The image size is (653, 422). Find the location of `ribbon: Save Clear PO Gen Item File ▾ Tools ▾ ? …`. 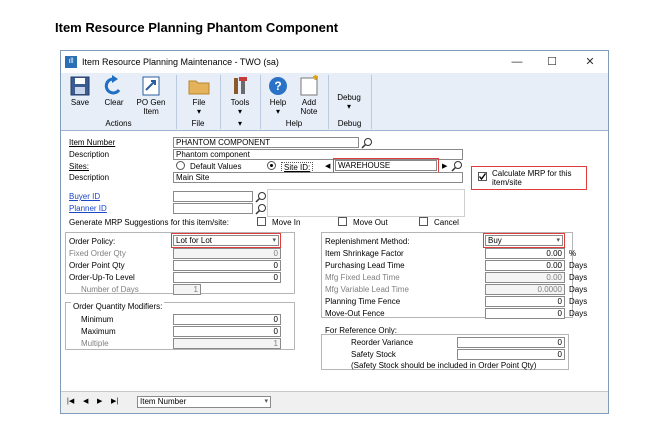

ribbon: Save Clear PO Gen Item File ▾ Tools ▾ ? … is located at coordinates (334, 102).